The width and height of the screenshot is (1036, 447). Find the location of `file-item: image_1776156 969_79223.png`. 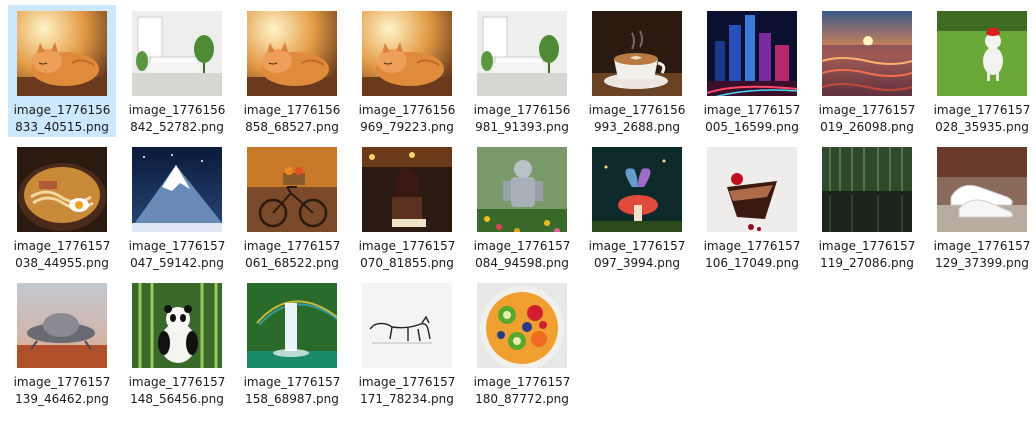

file-item: image_1776156 969_79223.png is located at coordinates (407, 71).